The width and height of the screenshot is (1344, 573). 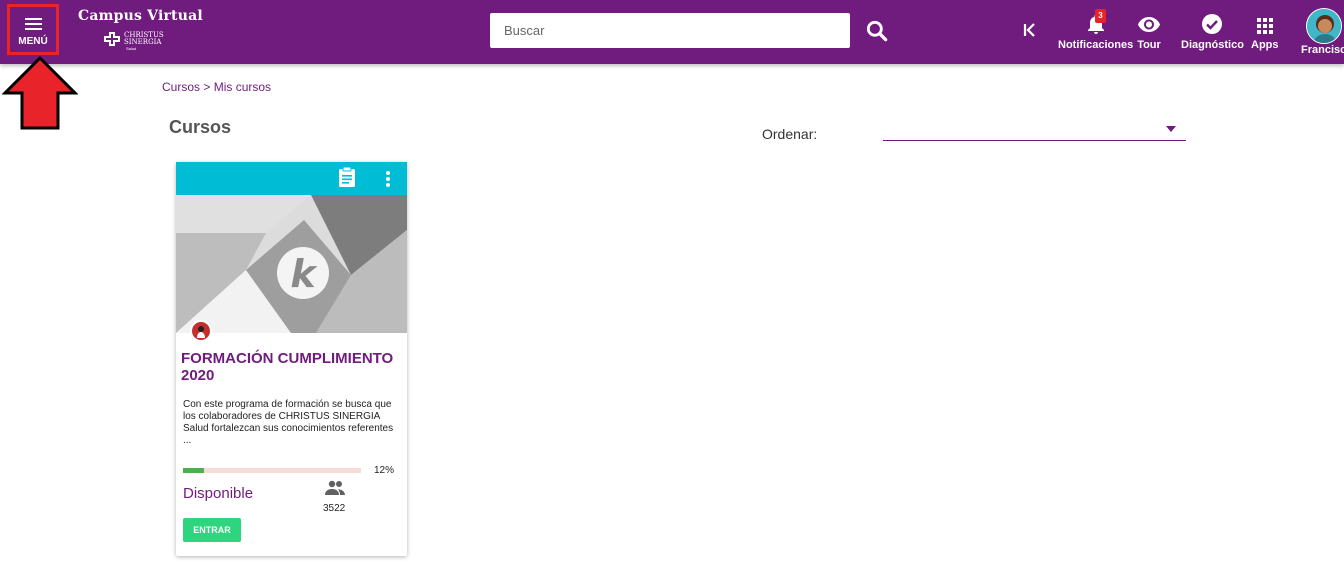 I want to click on people-icon, so click(x=335, y=487).